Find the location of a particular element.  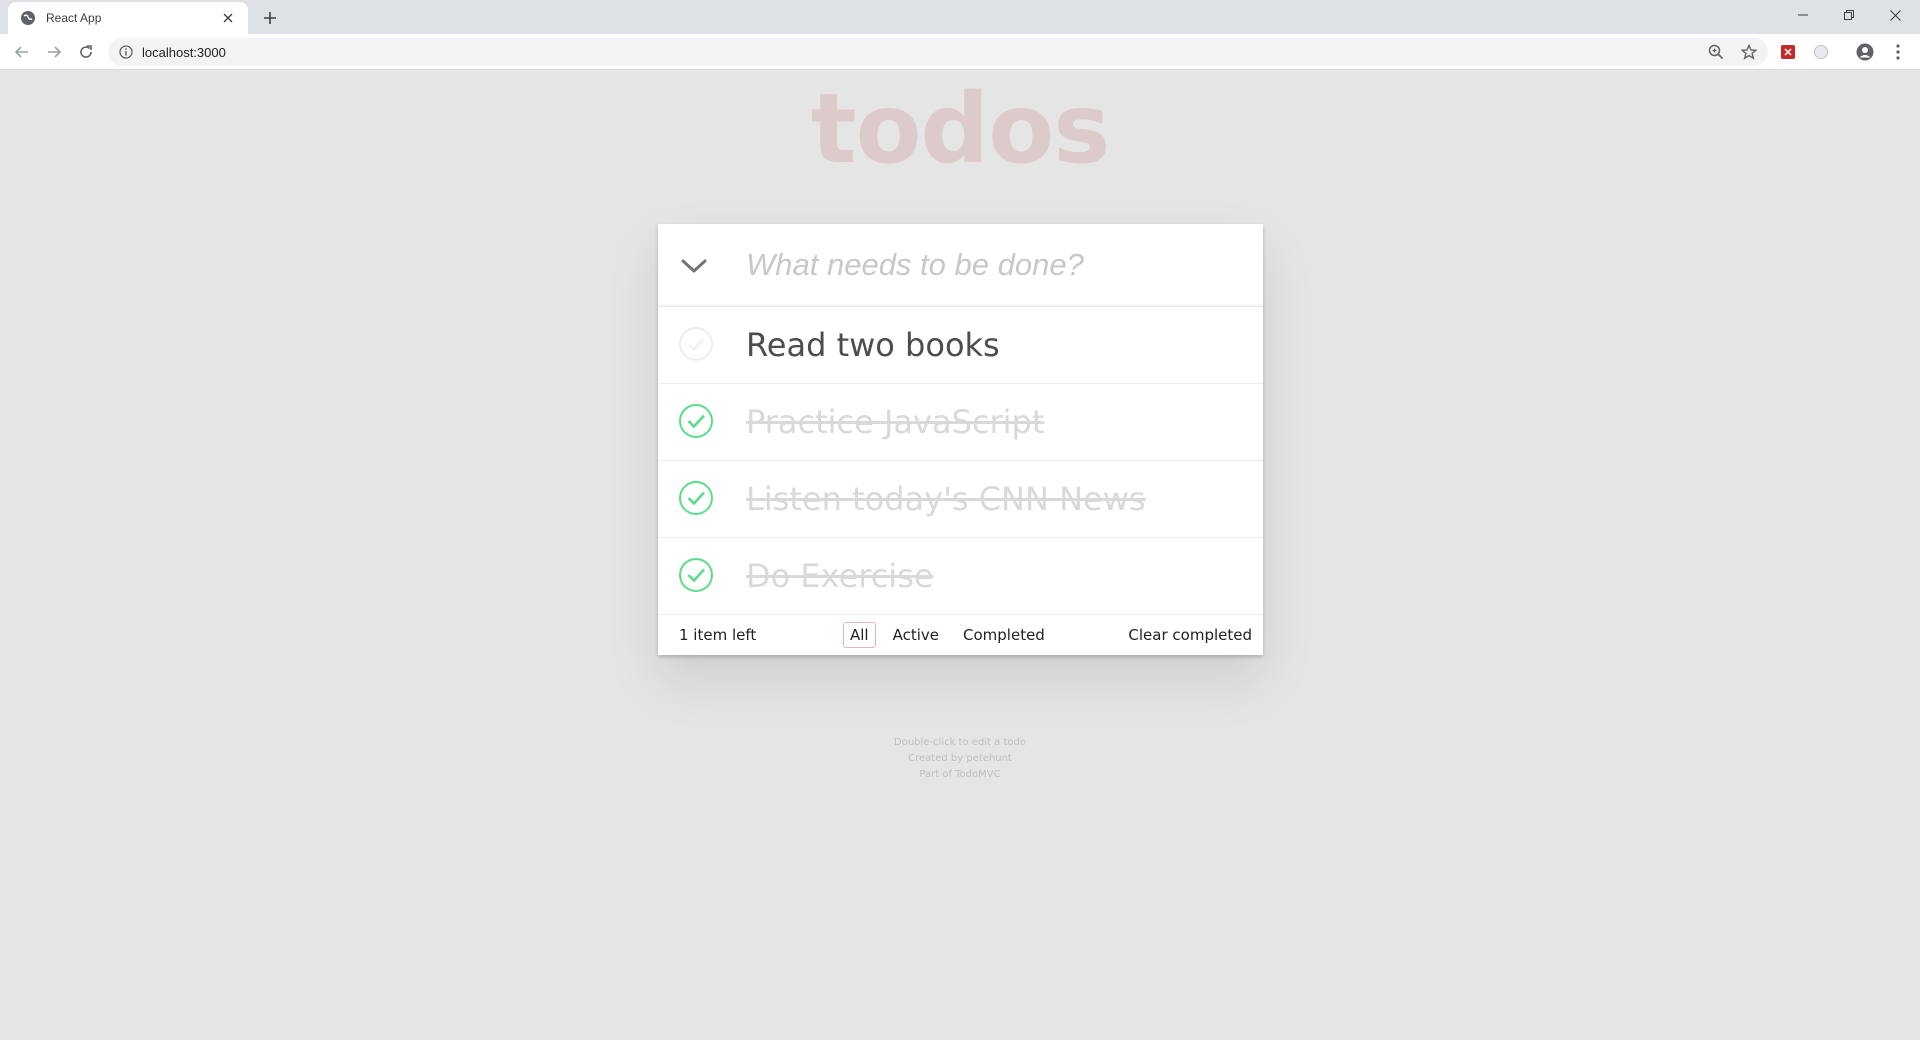

forward-icon is located at coordinates (54, 52).